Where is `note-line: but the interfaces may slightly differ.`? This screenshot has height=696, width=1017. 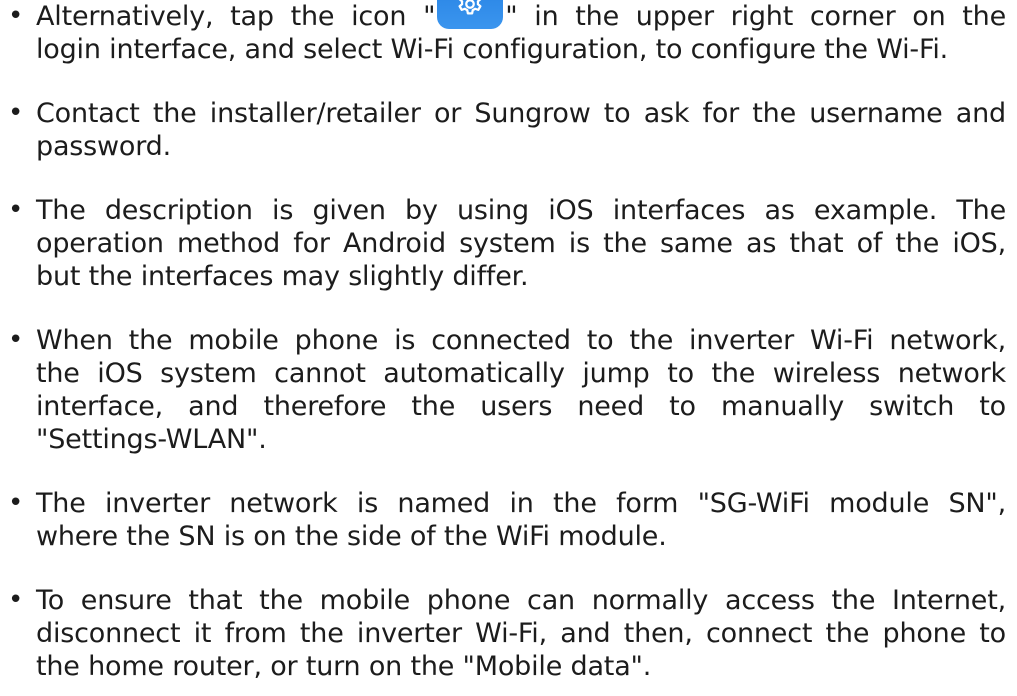 note-line: but the interfaces may slightly differ. is located at coordinates (282, 276).